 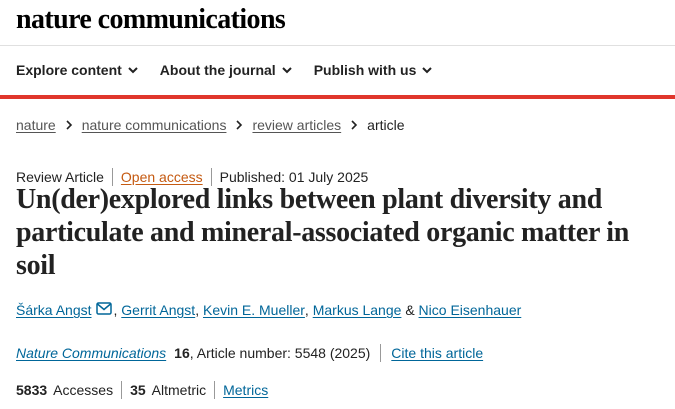 I want to click on nav-publish-with-us: Publish with us, so click(x=373, y=70).